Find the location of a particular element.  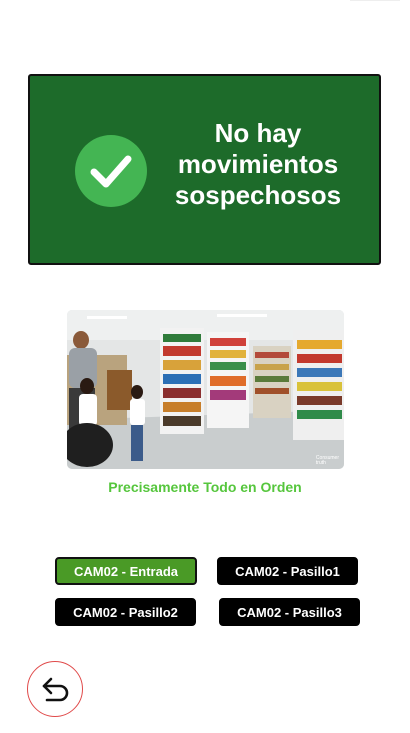

cam-entrada-button: CAM02 - Entrada is located at coordinates (126, 571).